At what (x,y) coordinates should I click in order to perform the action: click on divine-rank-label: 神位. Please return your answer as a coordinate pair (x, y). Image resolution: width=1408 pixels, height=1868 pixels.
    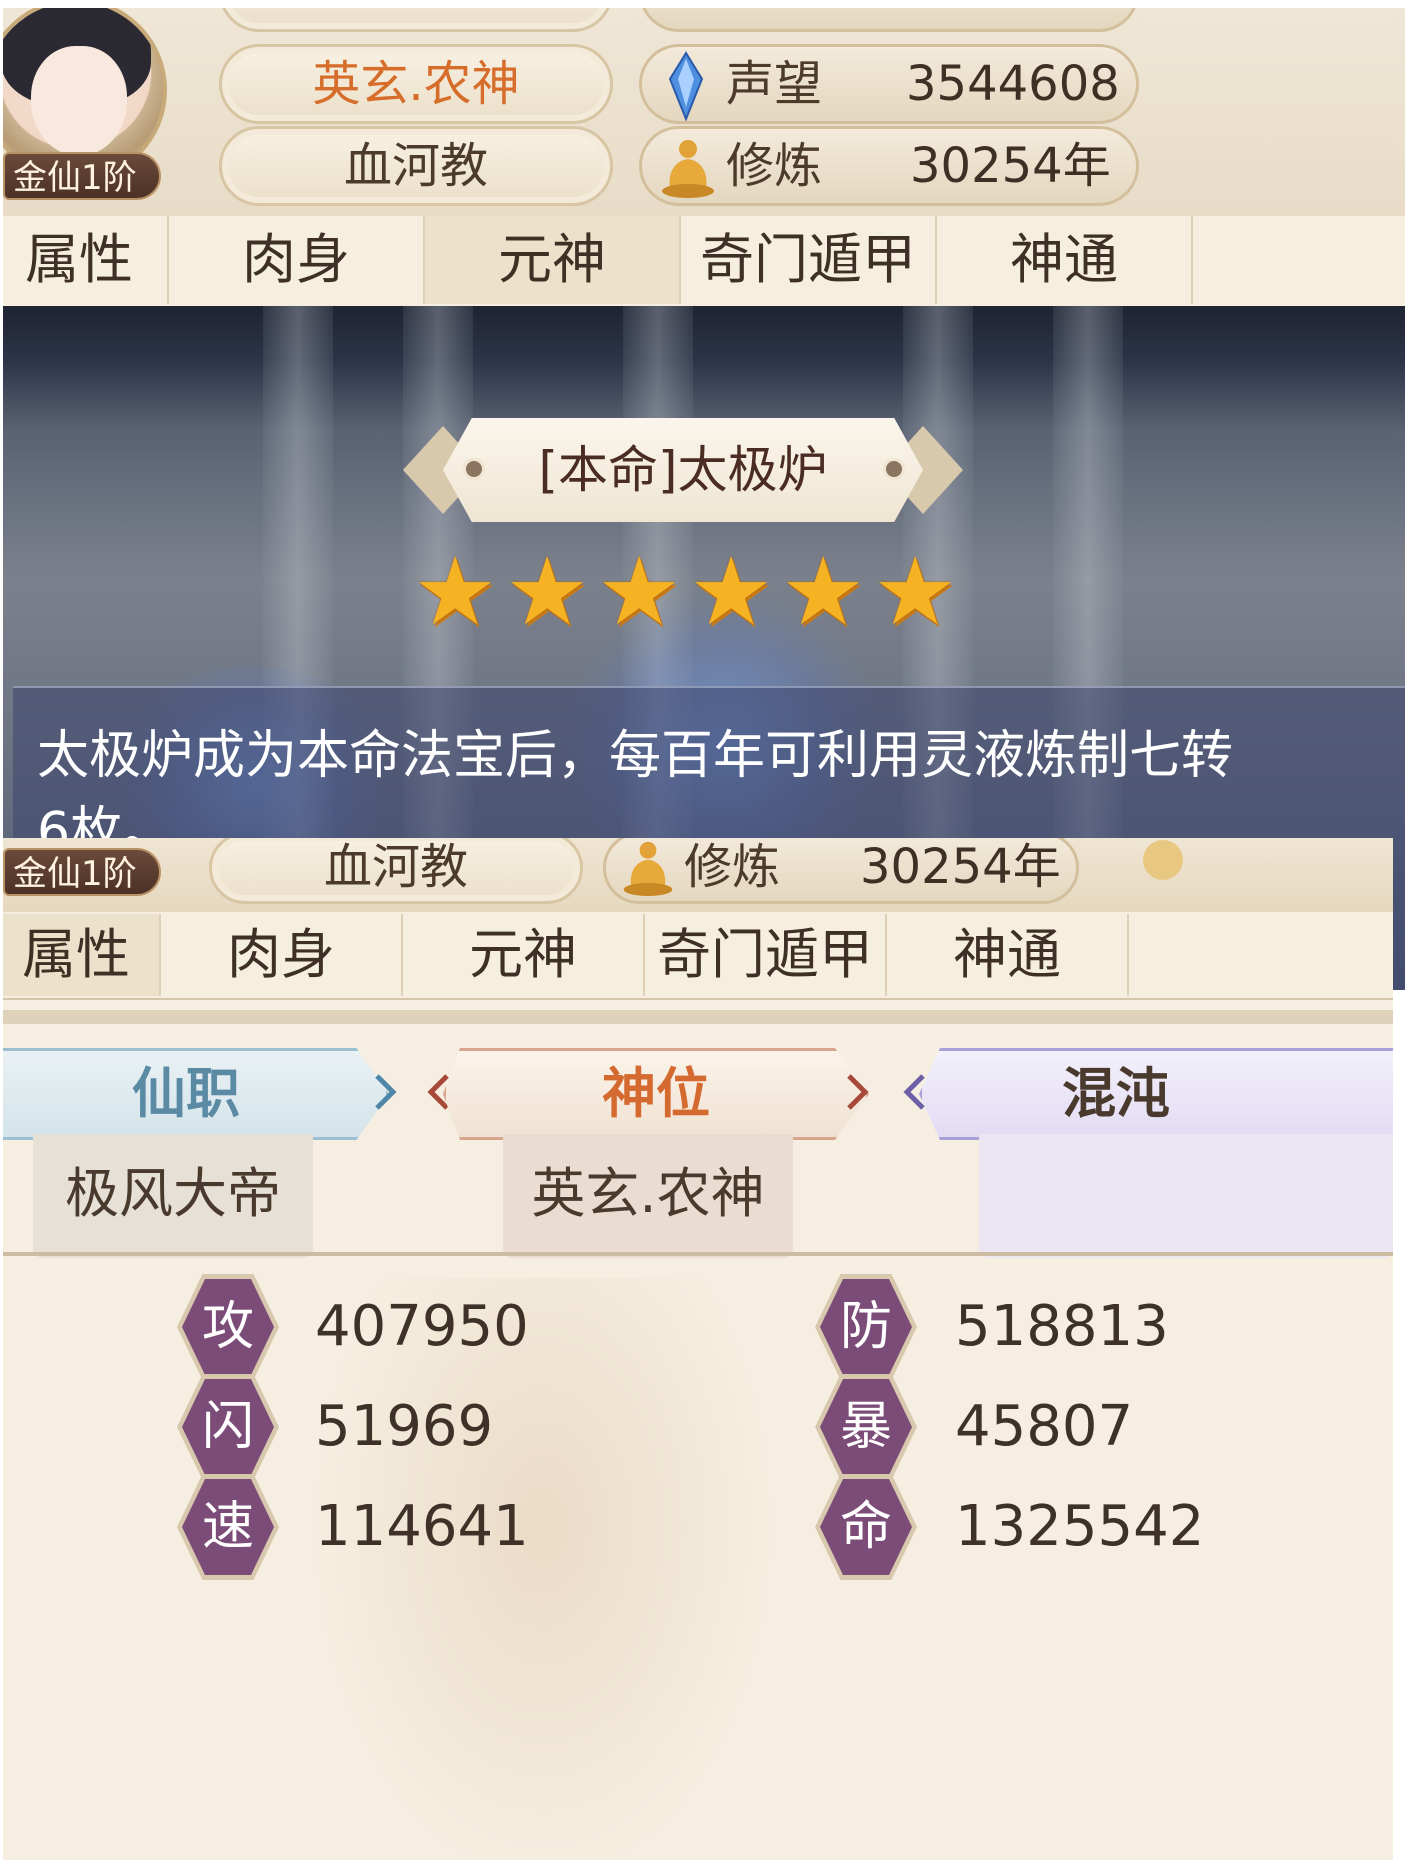
    Looking at the image, I should click on (656, 1093).